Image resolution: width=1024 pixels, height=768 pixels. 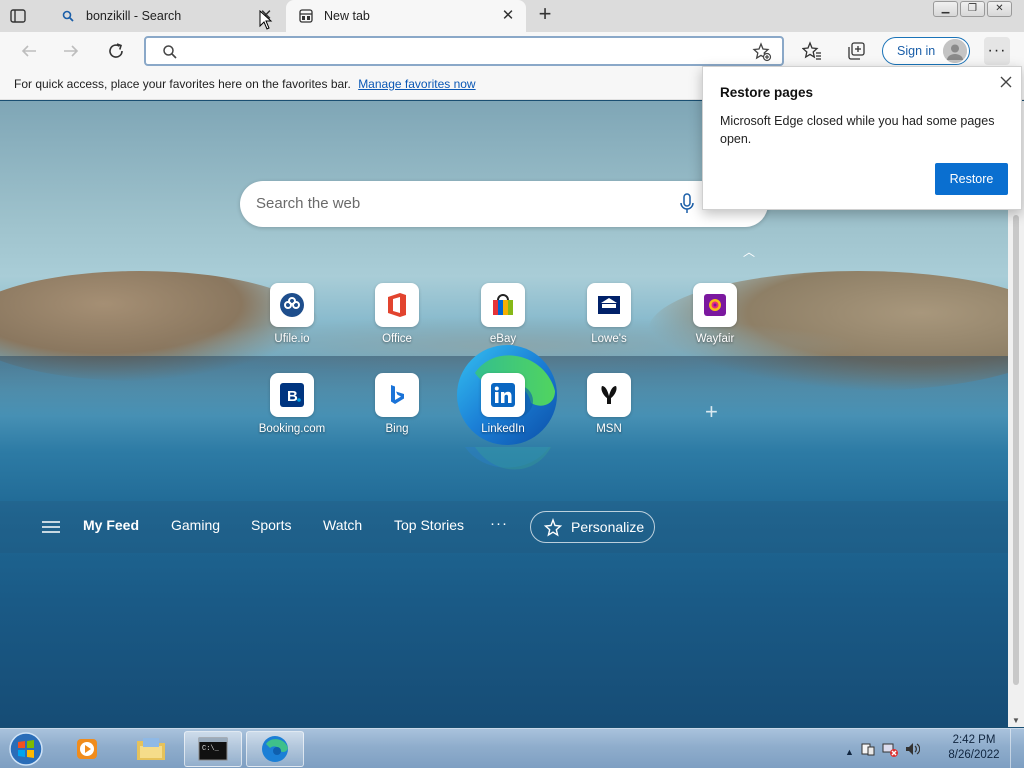 I want to click on sign-in-button: Sign in, so click(x=926, y=51).